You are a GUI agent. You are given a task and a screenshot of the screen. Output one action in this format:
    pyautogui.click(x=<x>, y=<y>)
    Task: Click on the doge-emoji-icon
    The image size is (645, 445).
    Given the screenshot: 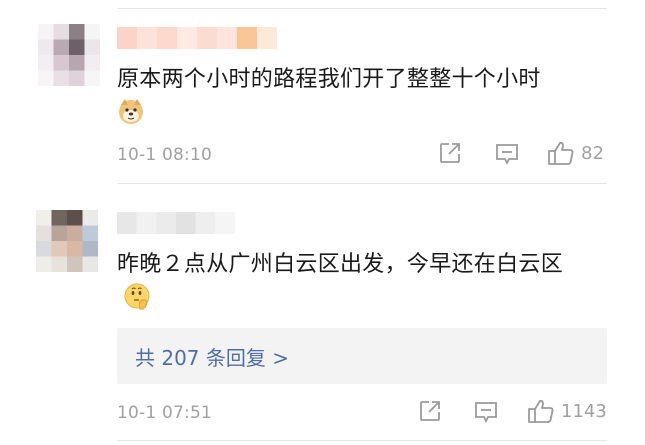 What is the action you would take?
    pyautogui.click(x=131, y=116)
    